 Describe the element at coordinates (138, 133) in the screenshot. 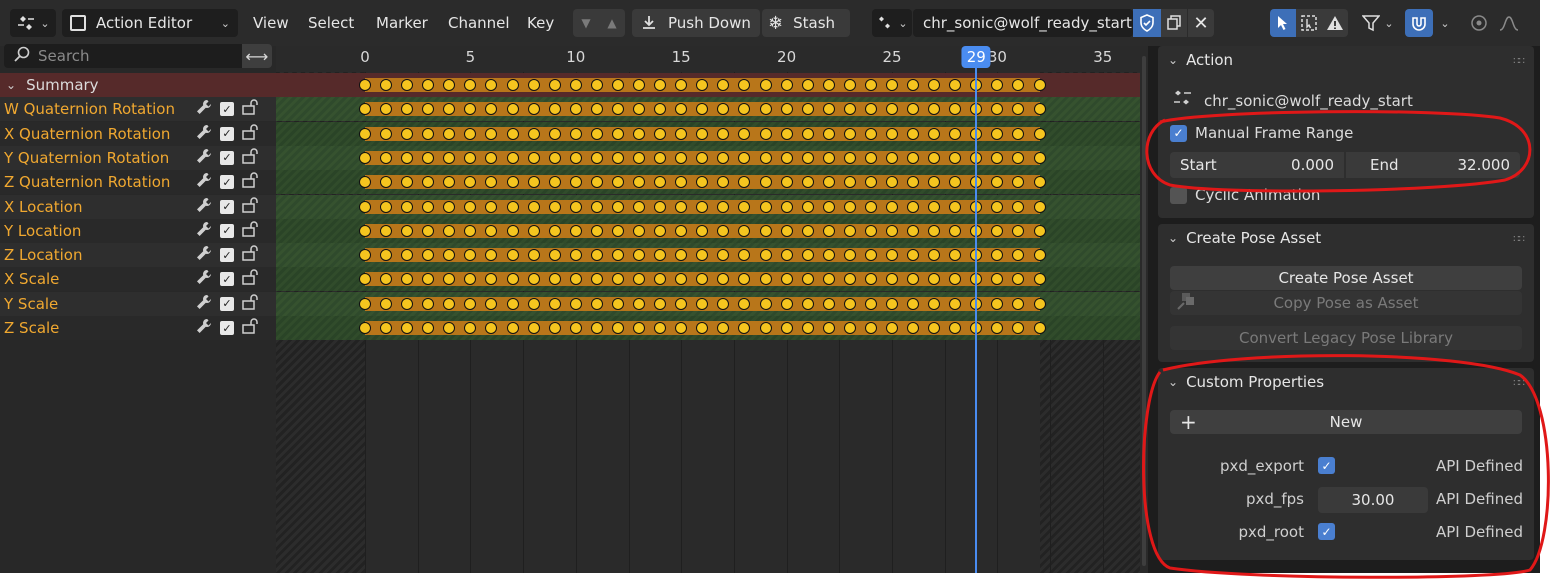

I see `channel-row: X Quaternion Rotation ✓` at that location.